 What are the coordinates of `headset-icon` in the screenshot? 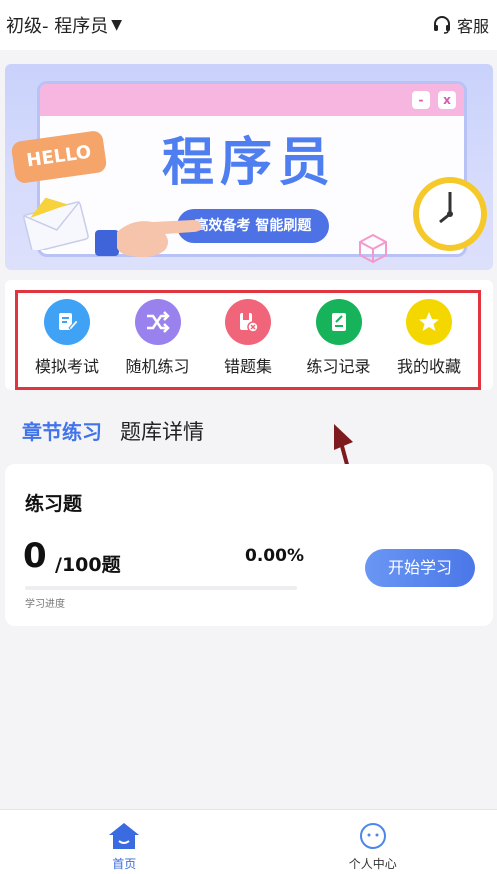 It's located at (441, 25).